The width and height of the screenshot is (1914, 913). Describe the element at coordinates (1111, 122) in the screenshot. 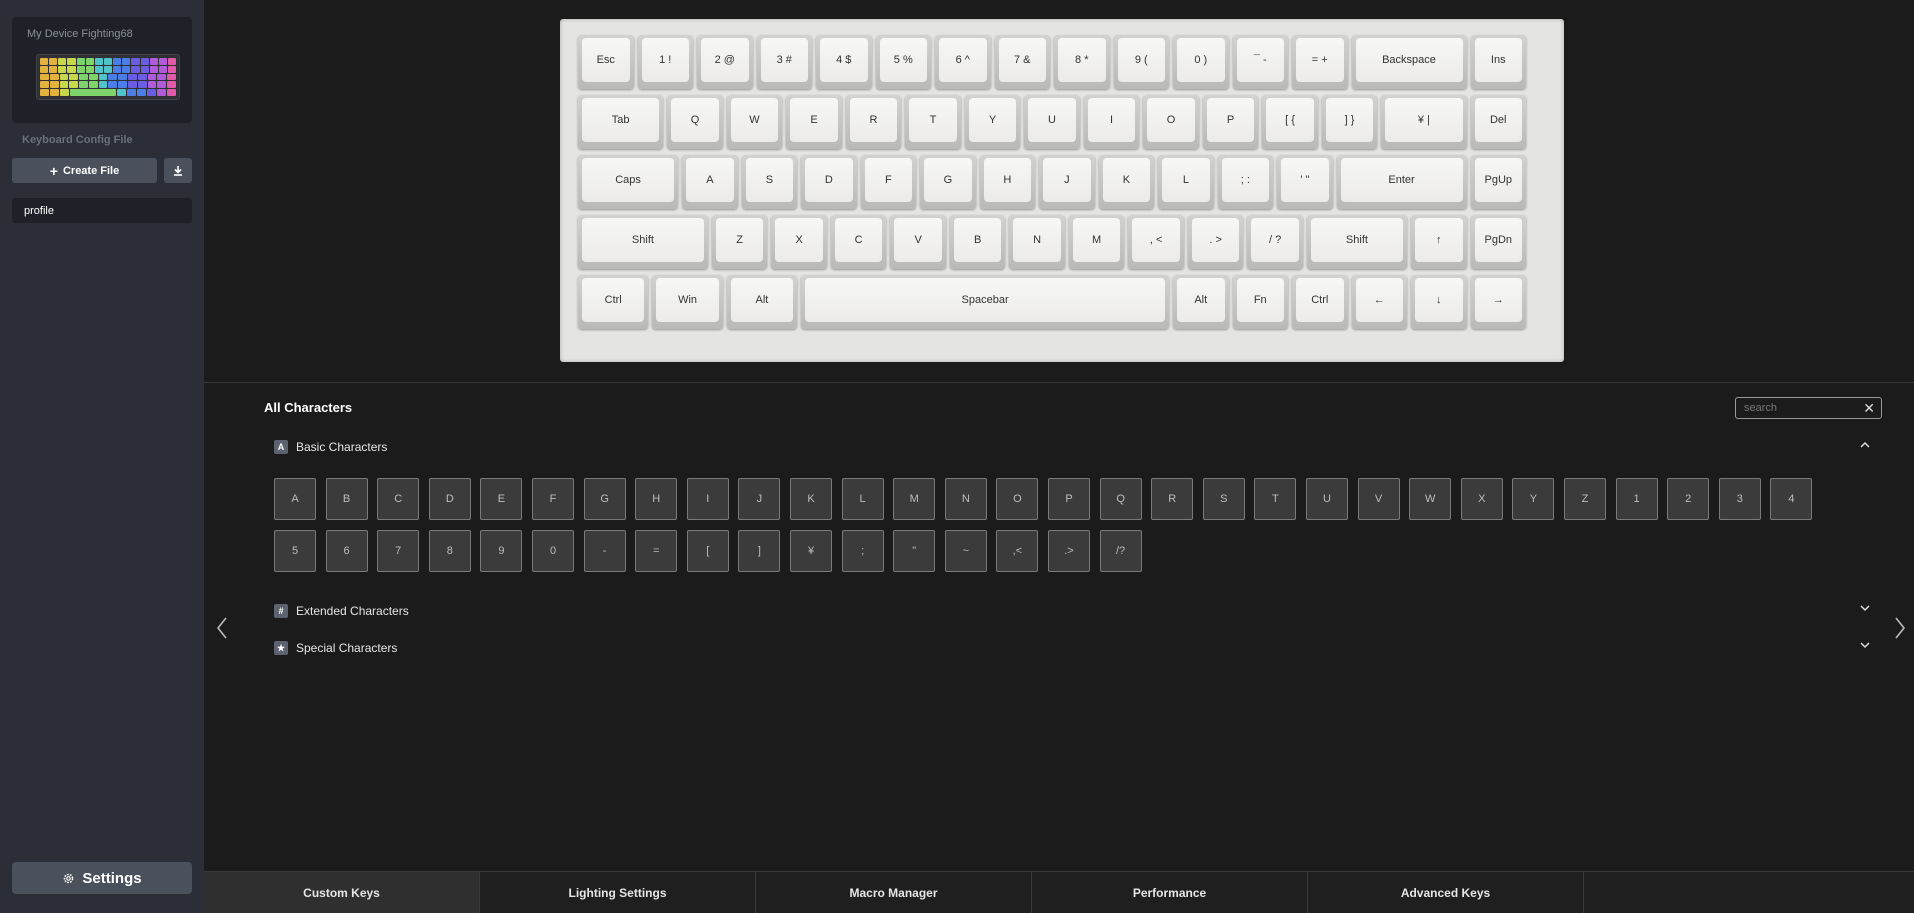

I see `key: I` at that location.